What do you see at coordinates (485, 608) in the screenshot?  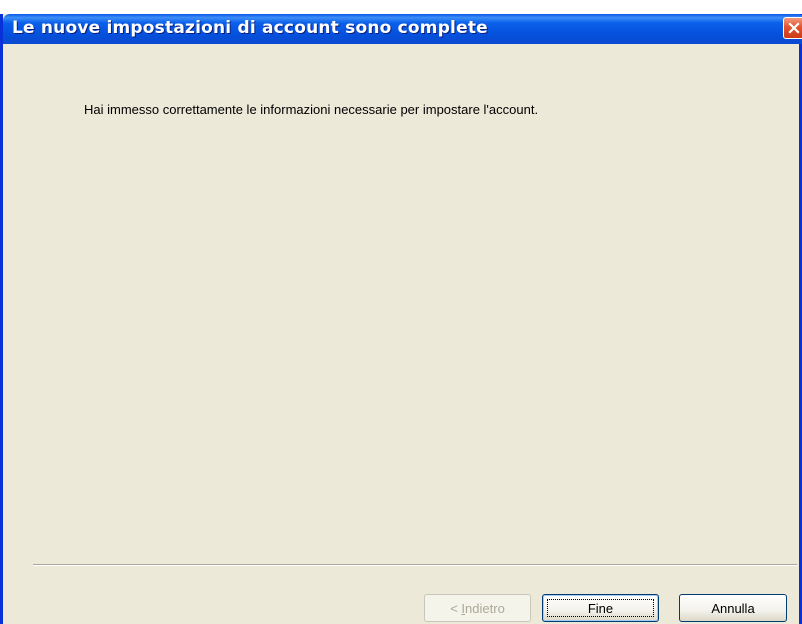 I see `back-button-label: ndietro` at bounding box center [485, 608].